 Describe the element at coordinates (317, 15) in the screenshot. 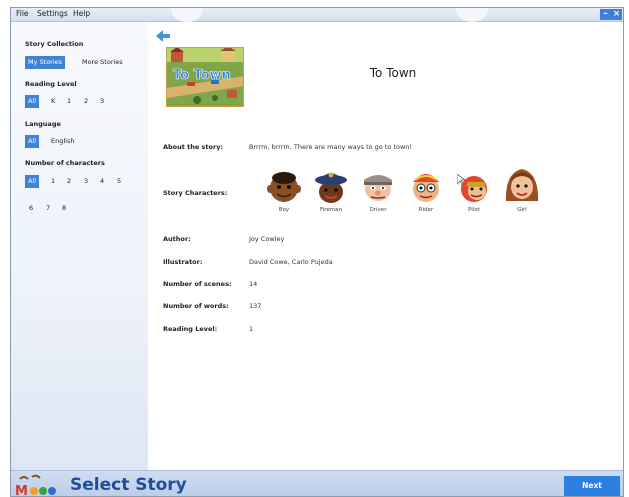

I see `menu-bar: File Settings Help – ×` at that location.